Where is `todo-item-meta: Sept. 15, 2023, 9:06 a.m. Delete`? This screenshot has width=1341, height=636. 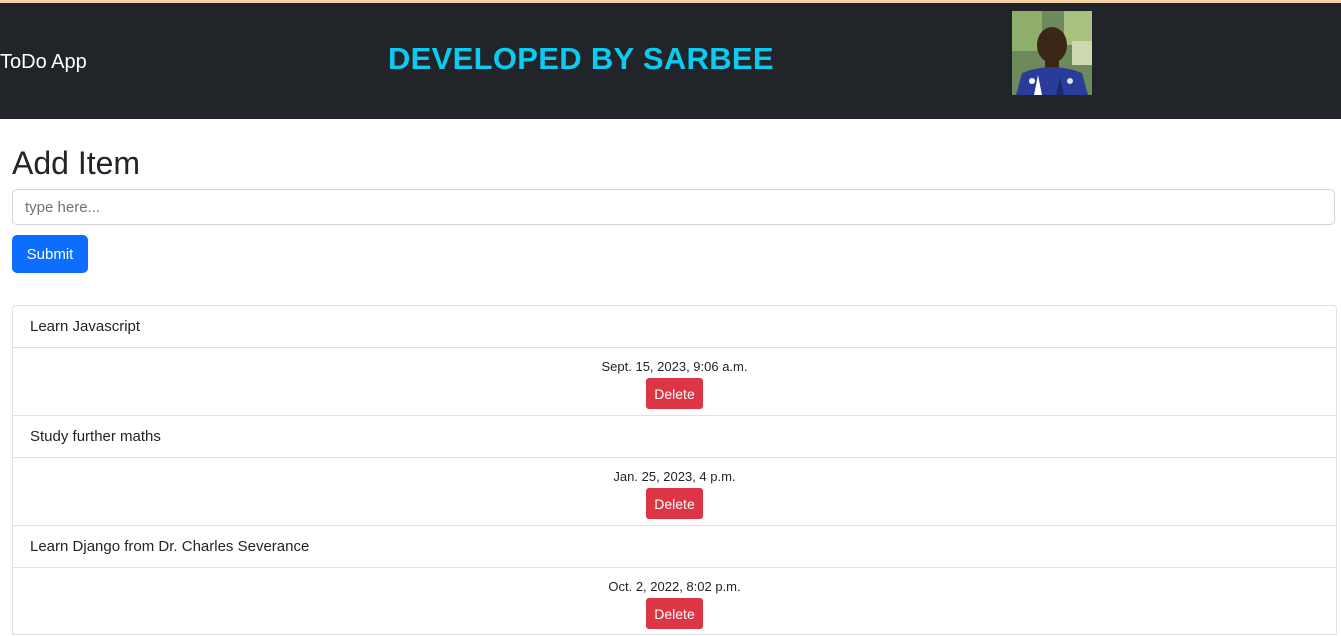
todo-item-meta: Sept. 15, 2023, 9:06 a.m. Delete is located at coordinates (674, 381).